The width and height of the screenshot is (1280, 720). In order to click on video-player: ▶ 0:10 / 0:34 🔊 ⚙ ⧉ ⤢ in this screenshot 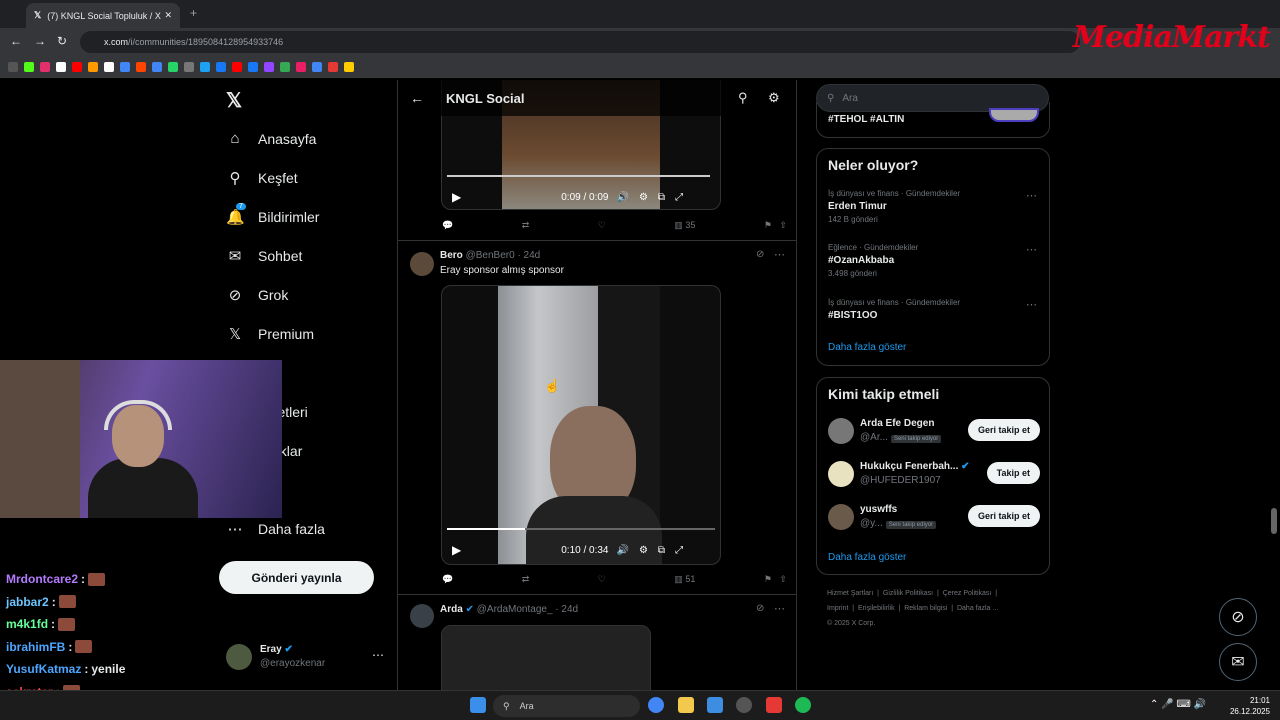, I will do `click(581, 425)`.